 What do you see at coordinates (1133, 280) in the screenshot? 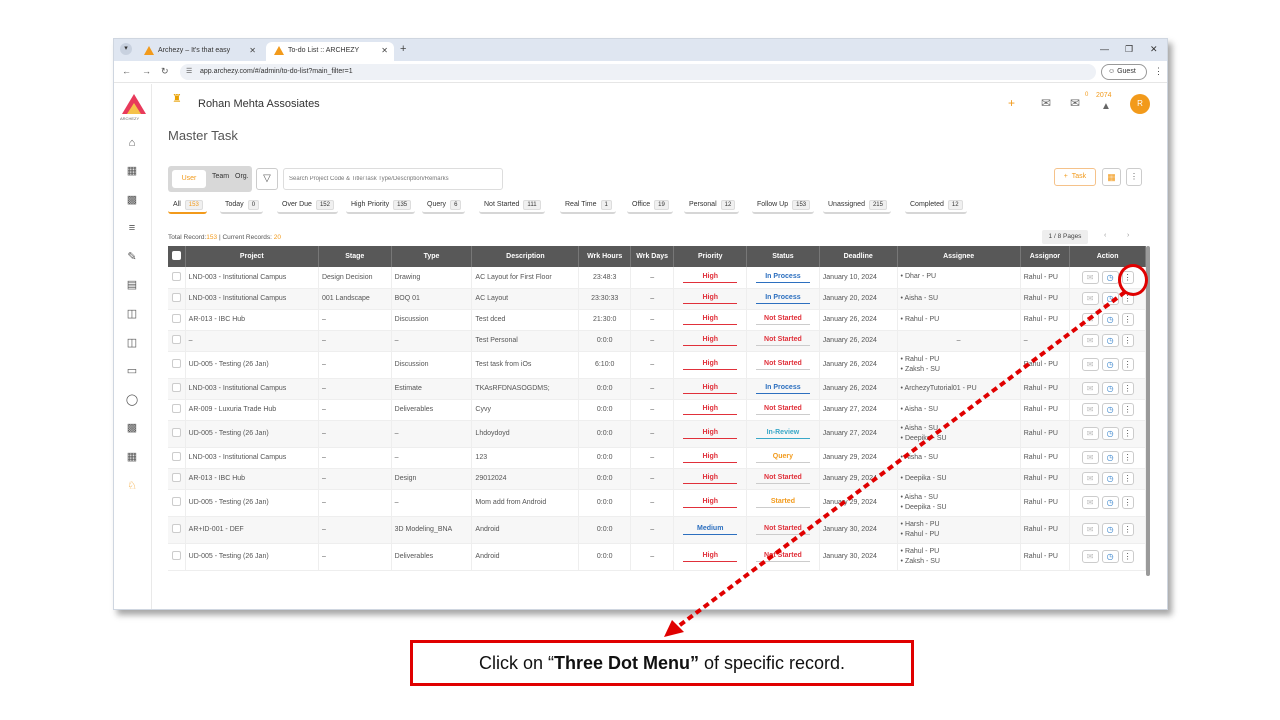
I see `annotation-highlight-circle` at bounding box center [1133, 280].